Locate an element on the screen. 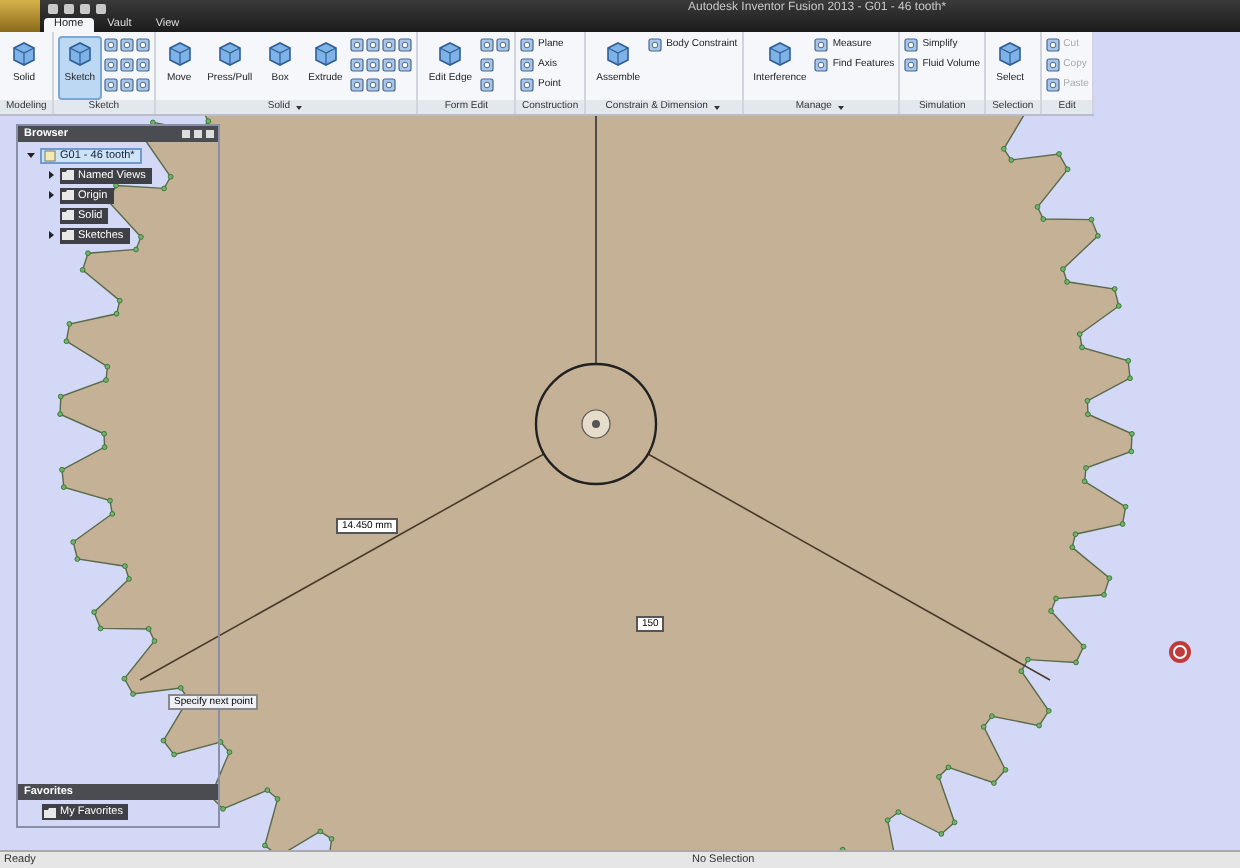 This screenshot has width=1240, height=868. expanded-arrow-icon is located at coordinates (31, 155).